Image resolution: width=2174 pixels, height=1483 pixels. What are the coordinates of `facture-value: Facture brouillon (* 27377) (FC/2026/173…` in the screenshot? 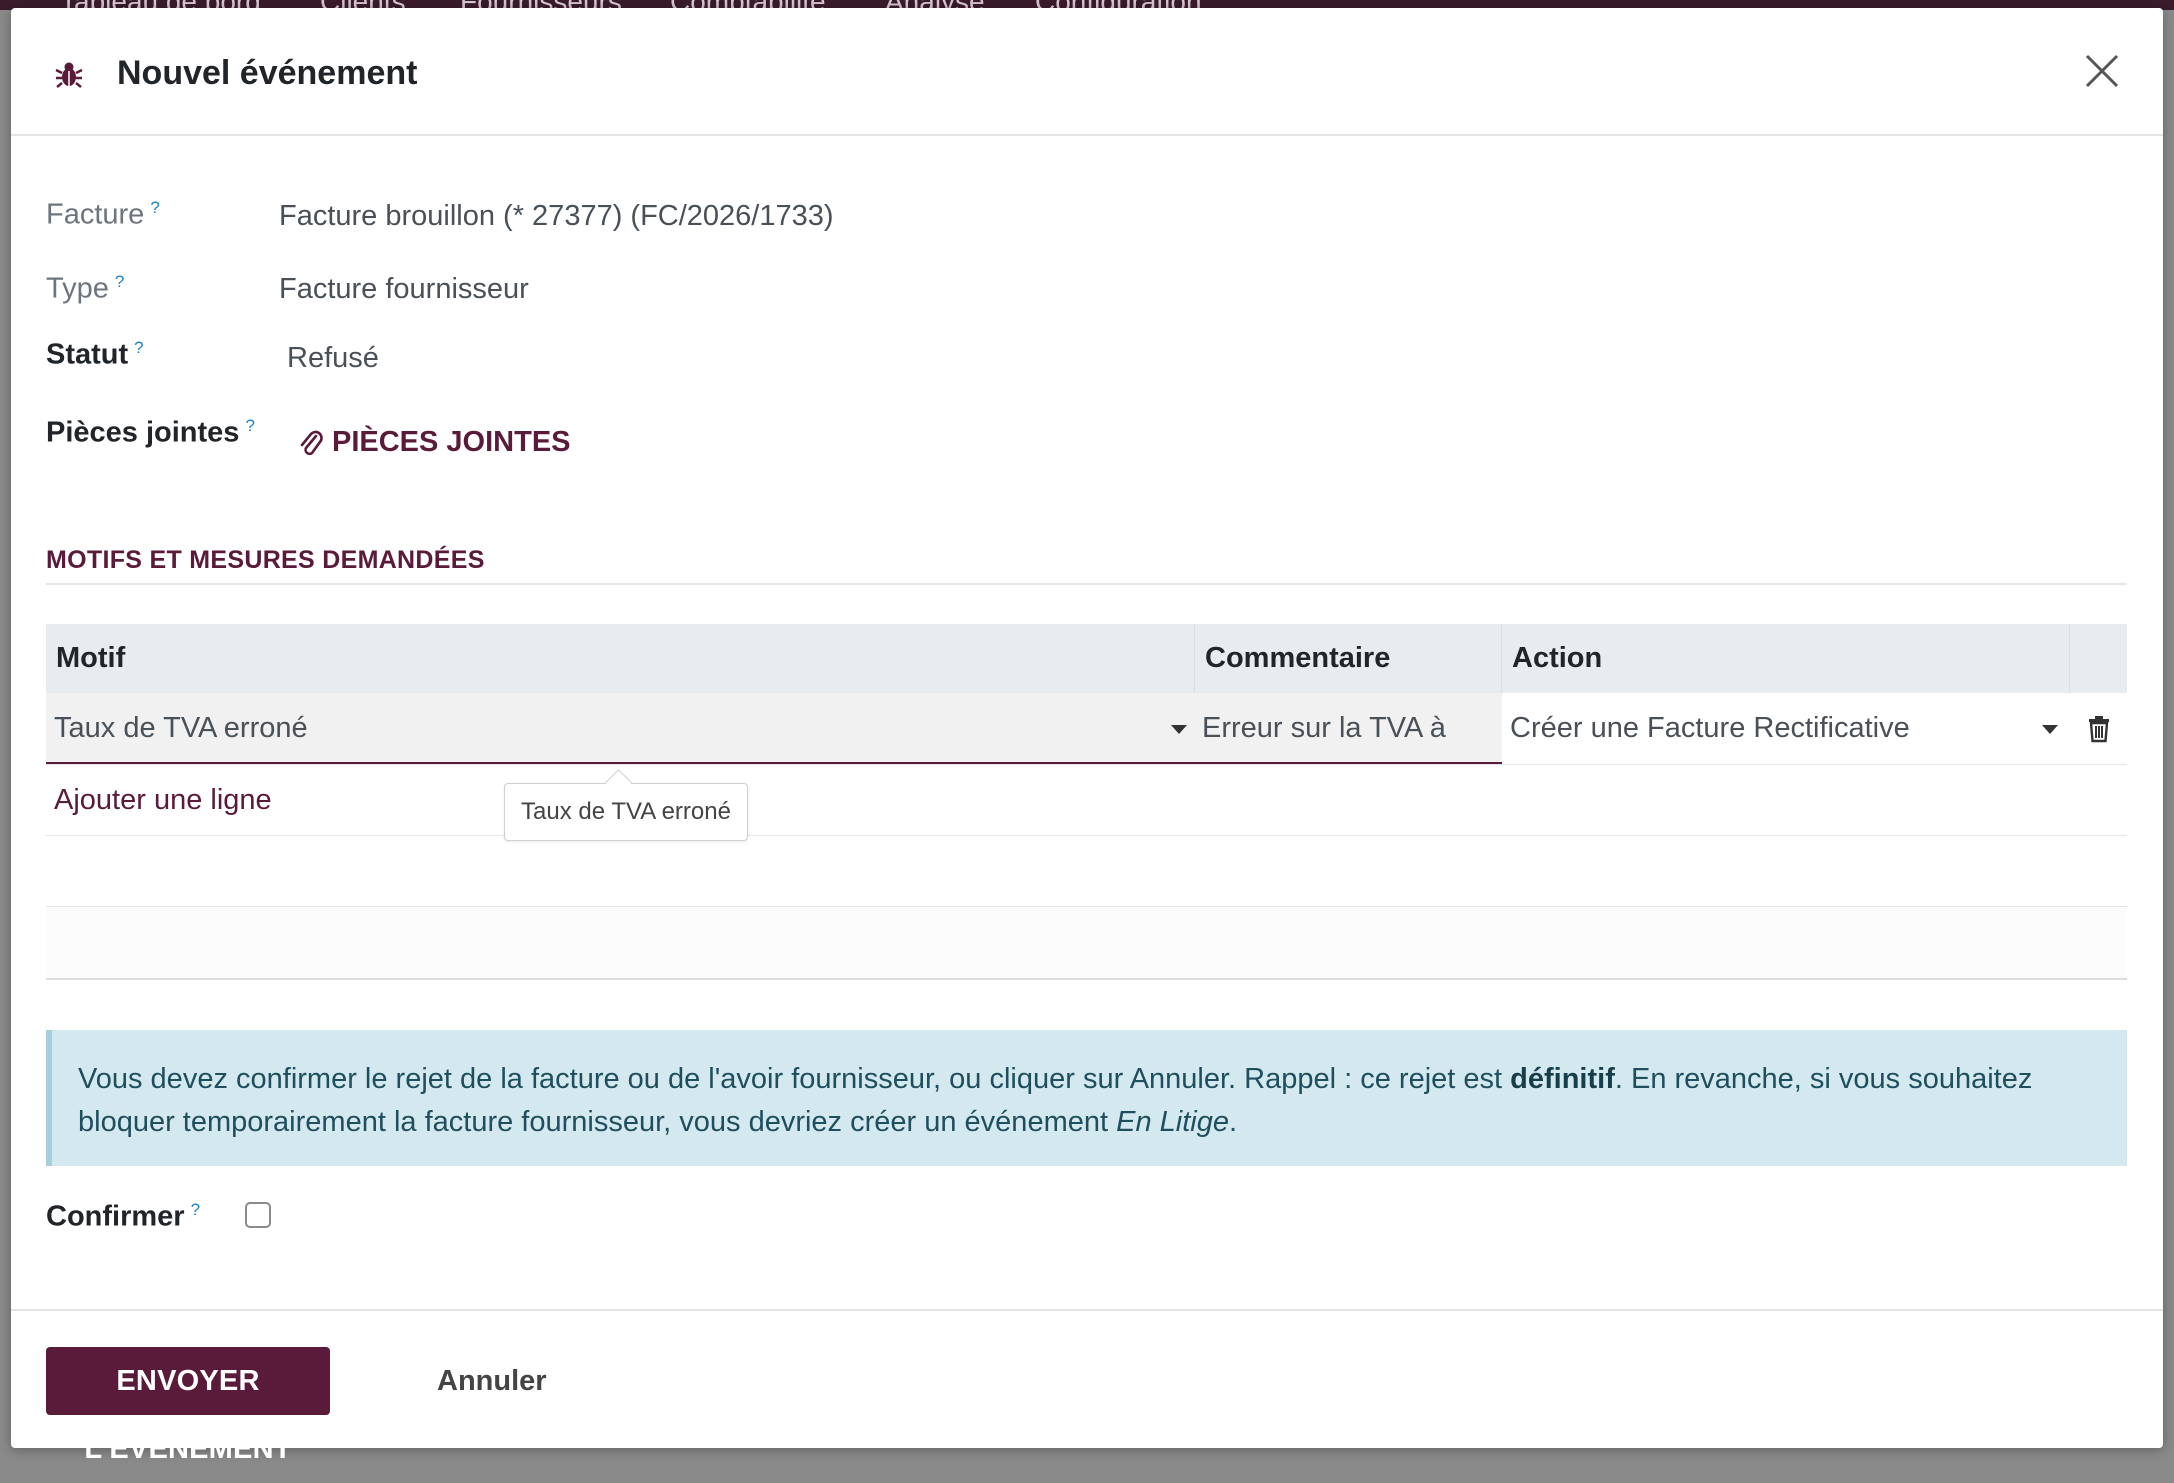 It's located at (556, 216).